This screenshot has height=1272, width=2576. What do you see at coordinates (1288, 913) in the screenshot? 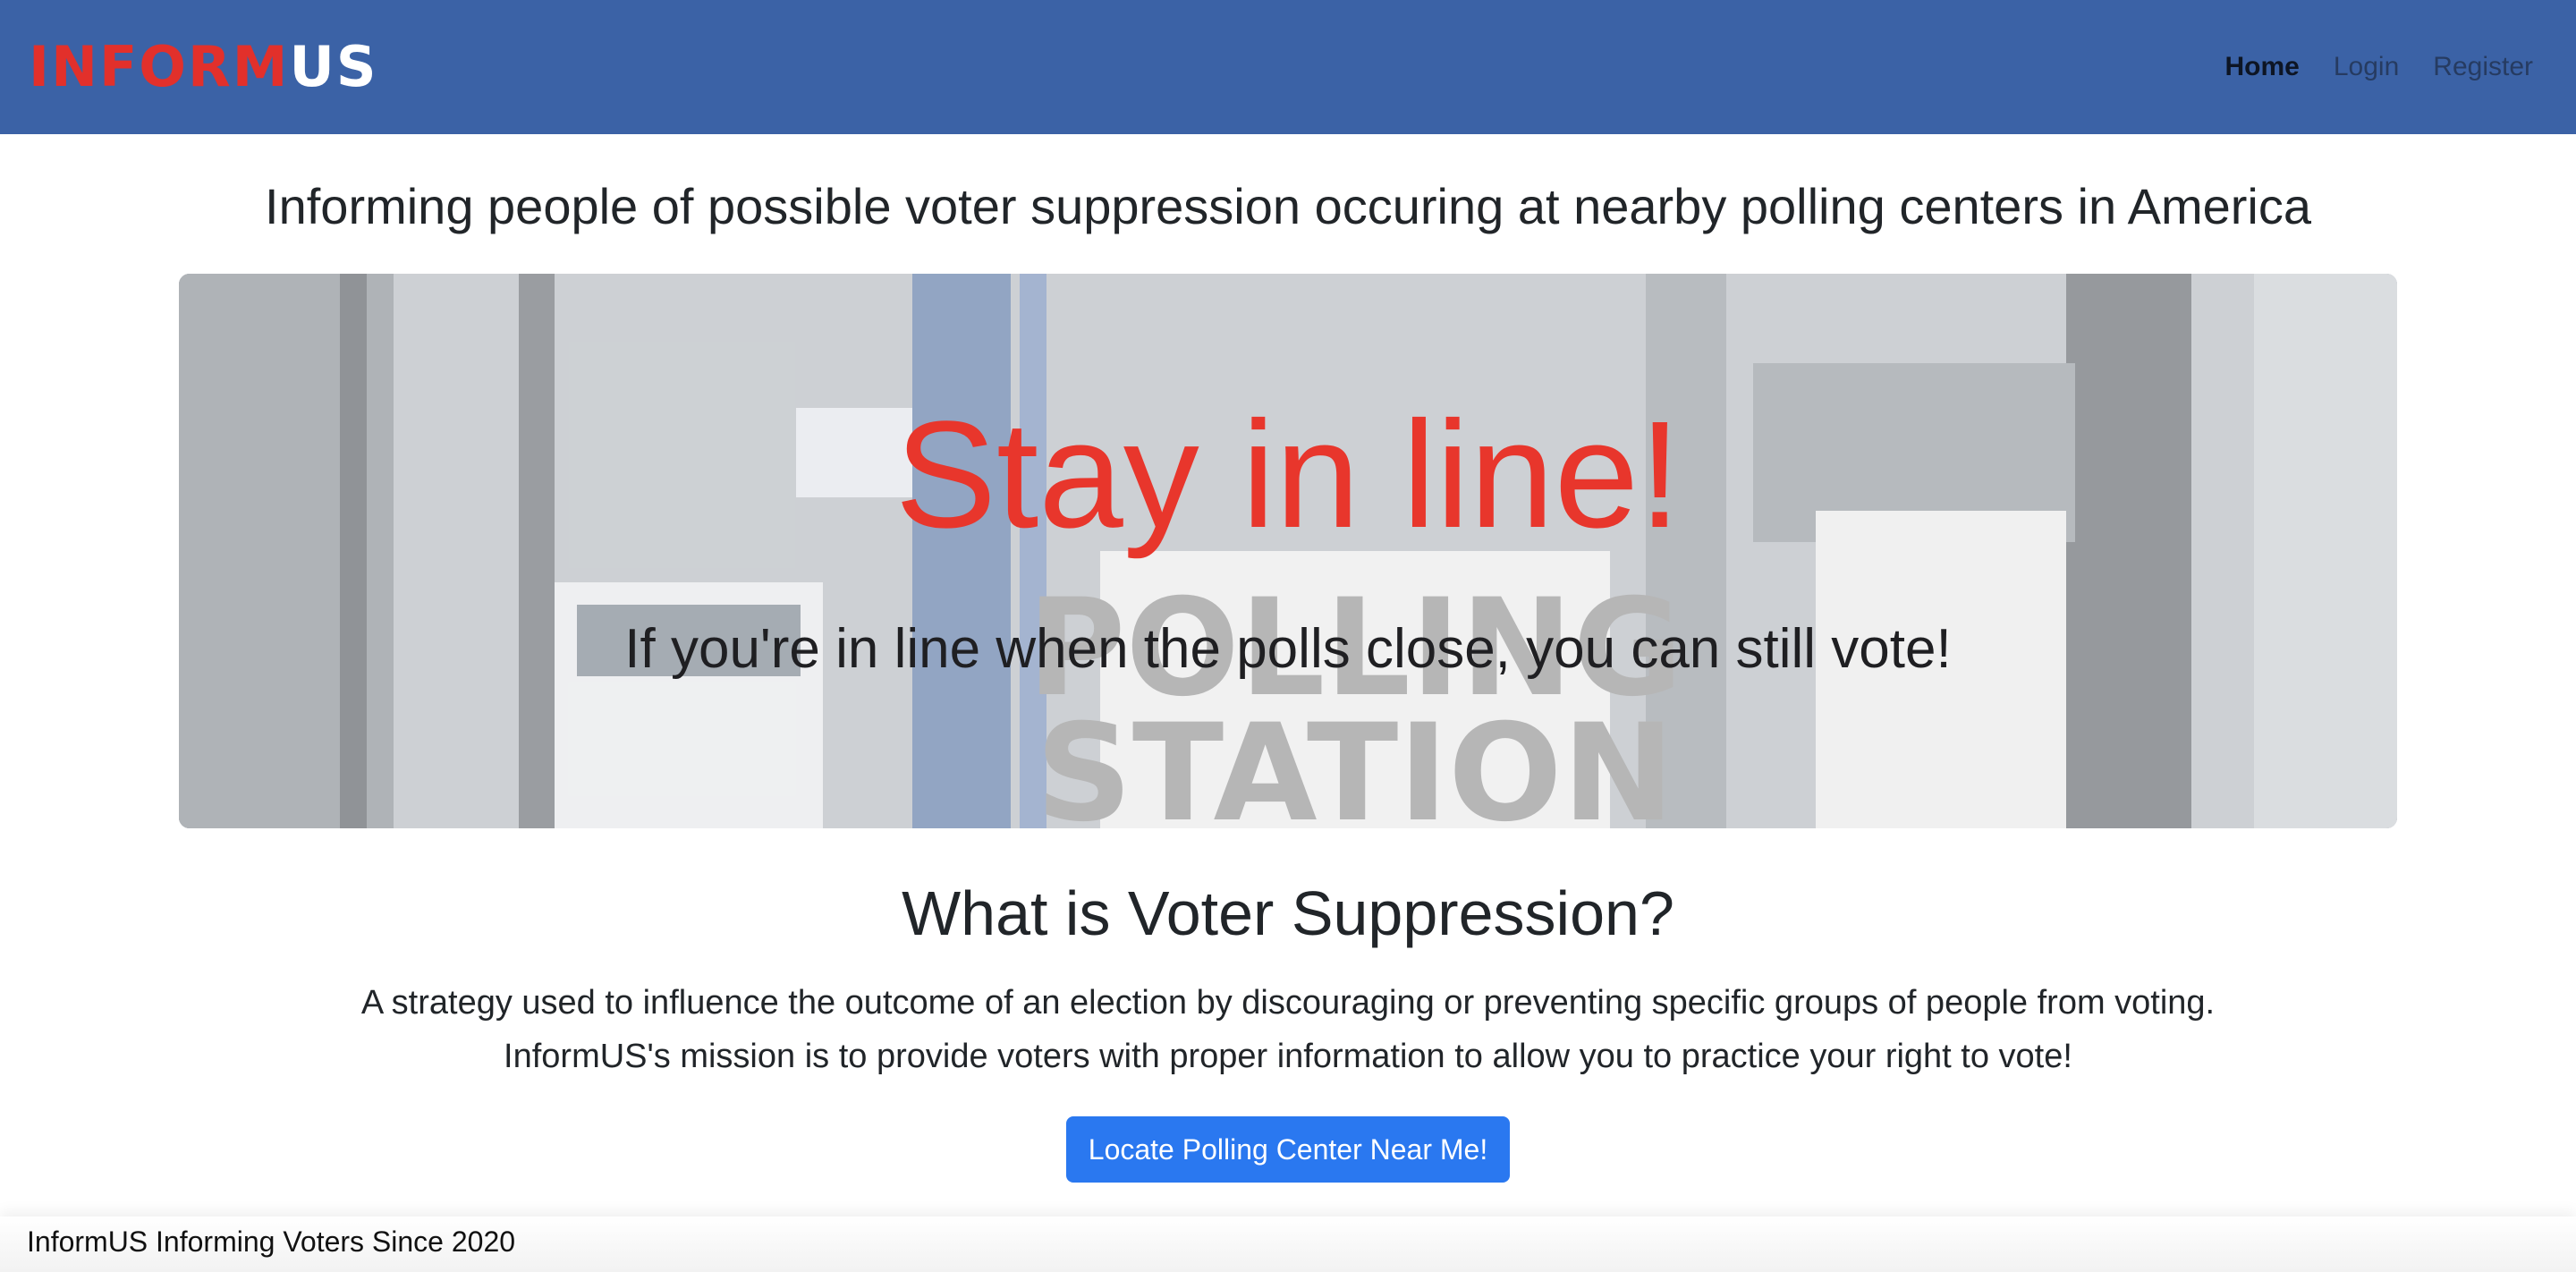
I see `section-title: What is Voter Suppression?` at bounding box center [1288, 913].